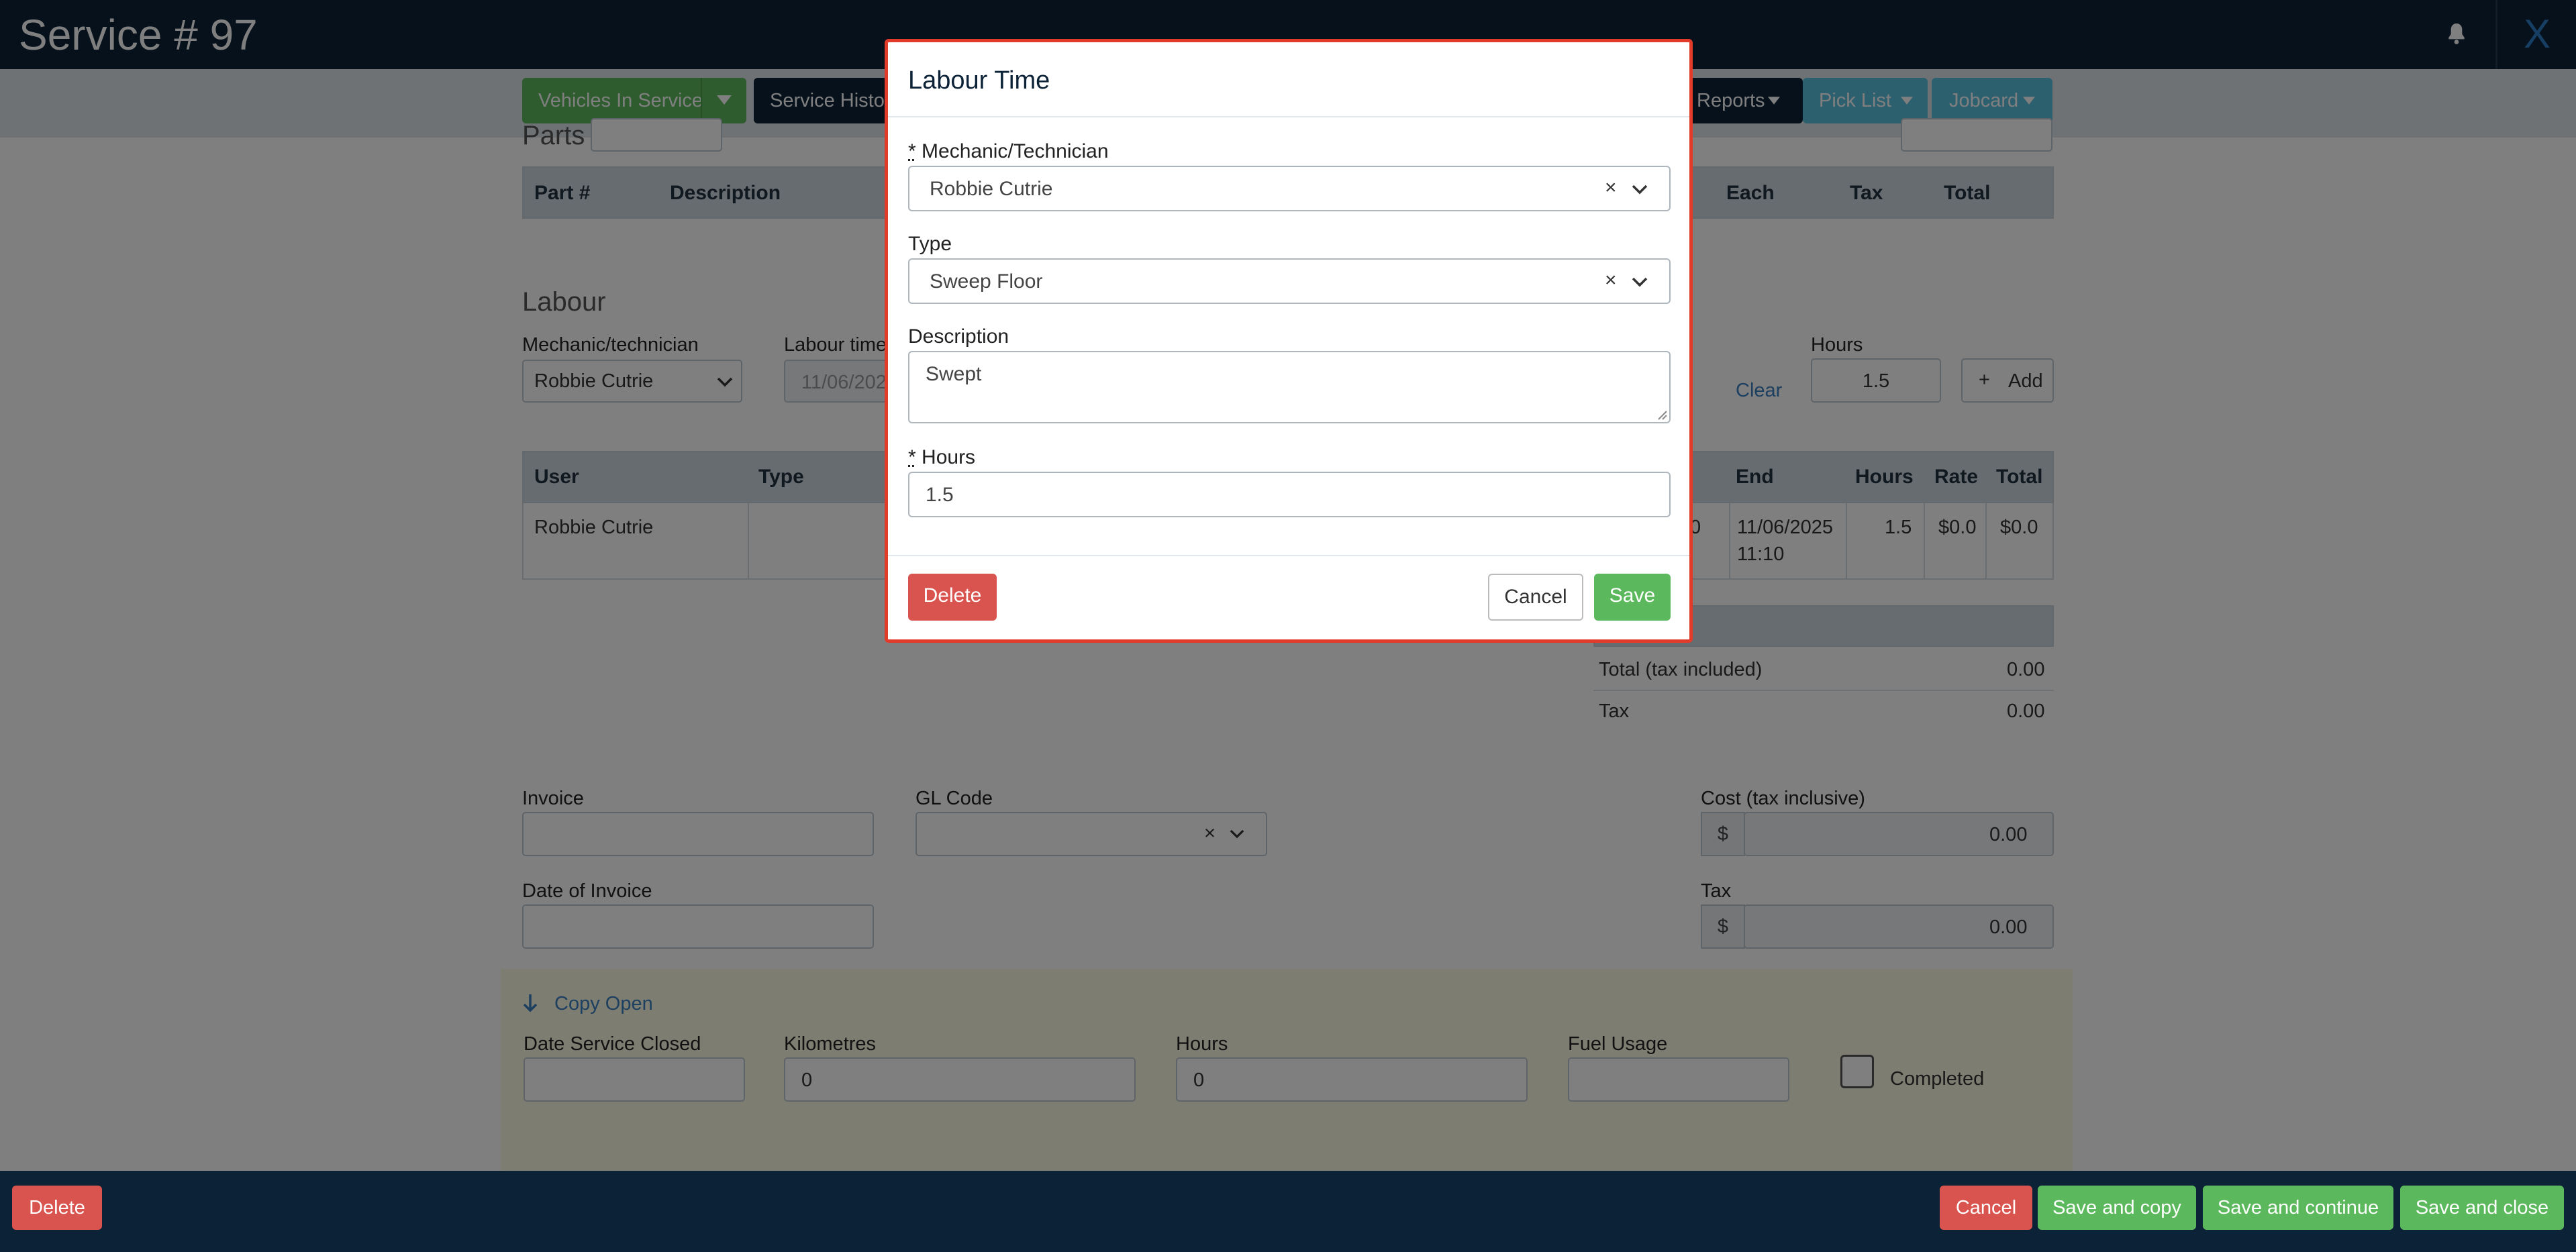  Describe the element at coordinates (991, 189) in the screenshot. I see `modal-mechanic-value: Robbie Cutrie` at that location.